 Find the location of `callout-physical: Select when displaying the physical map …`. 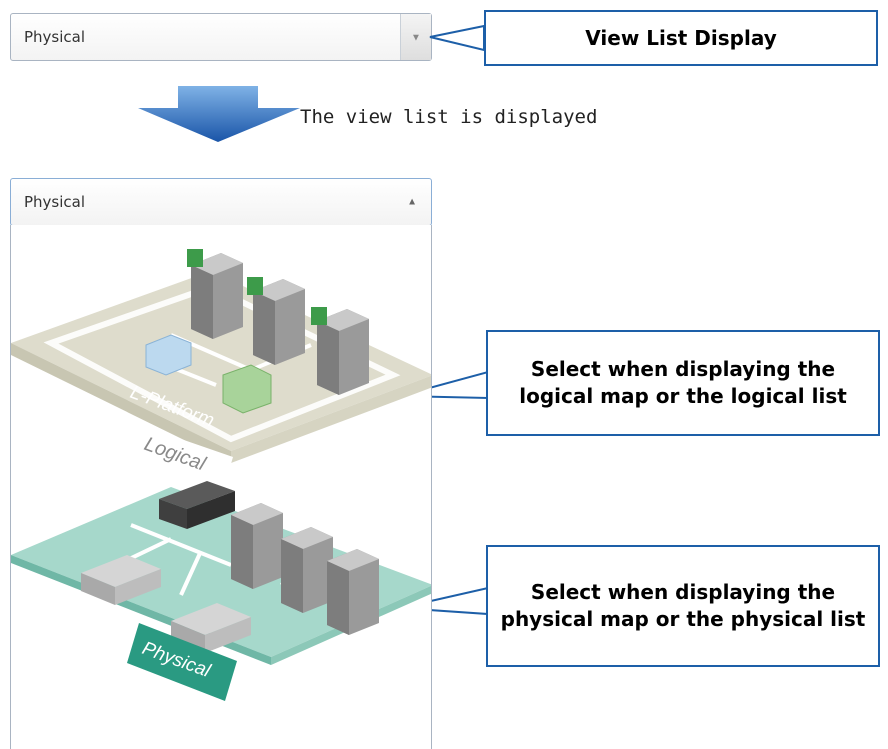

callout-physical: Select when displaying the physical map … is located at coordinates (683, 606).